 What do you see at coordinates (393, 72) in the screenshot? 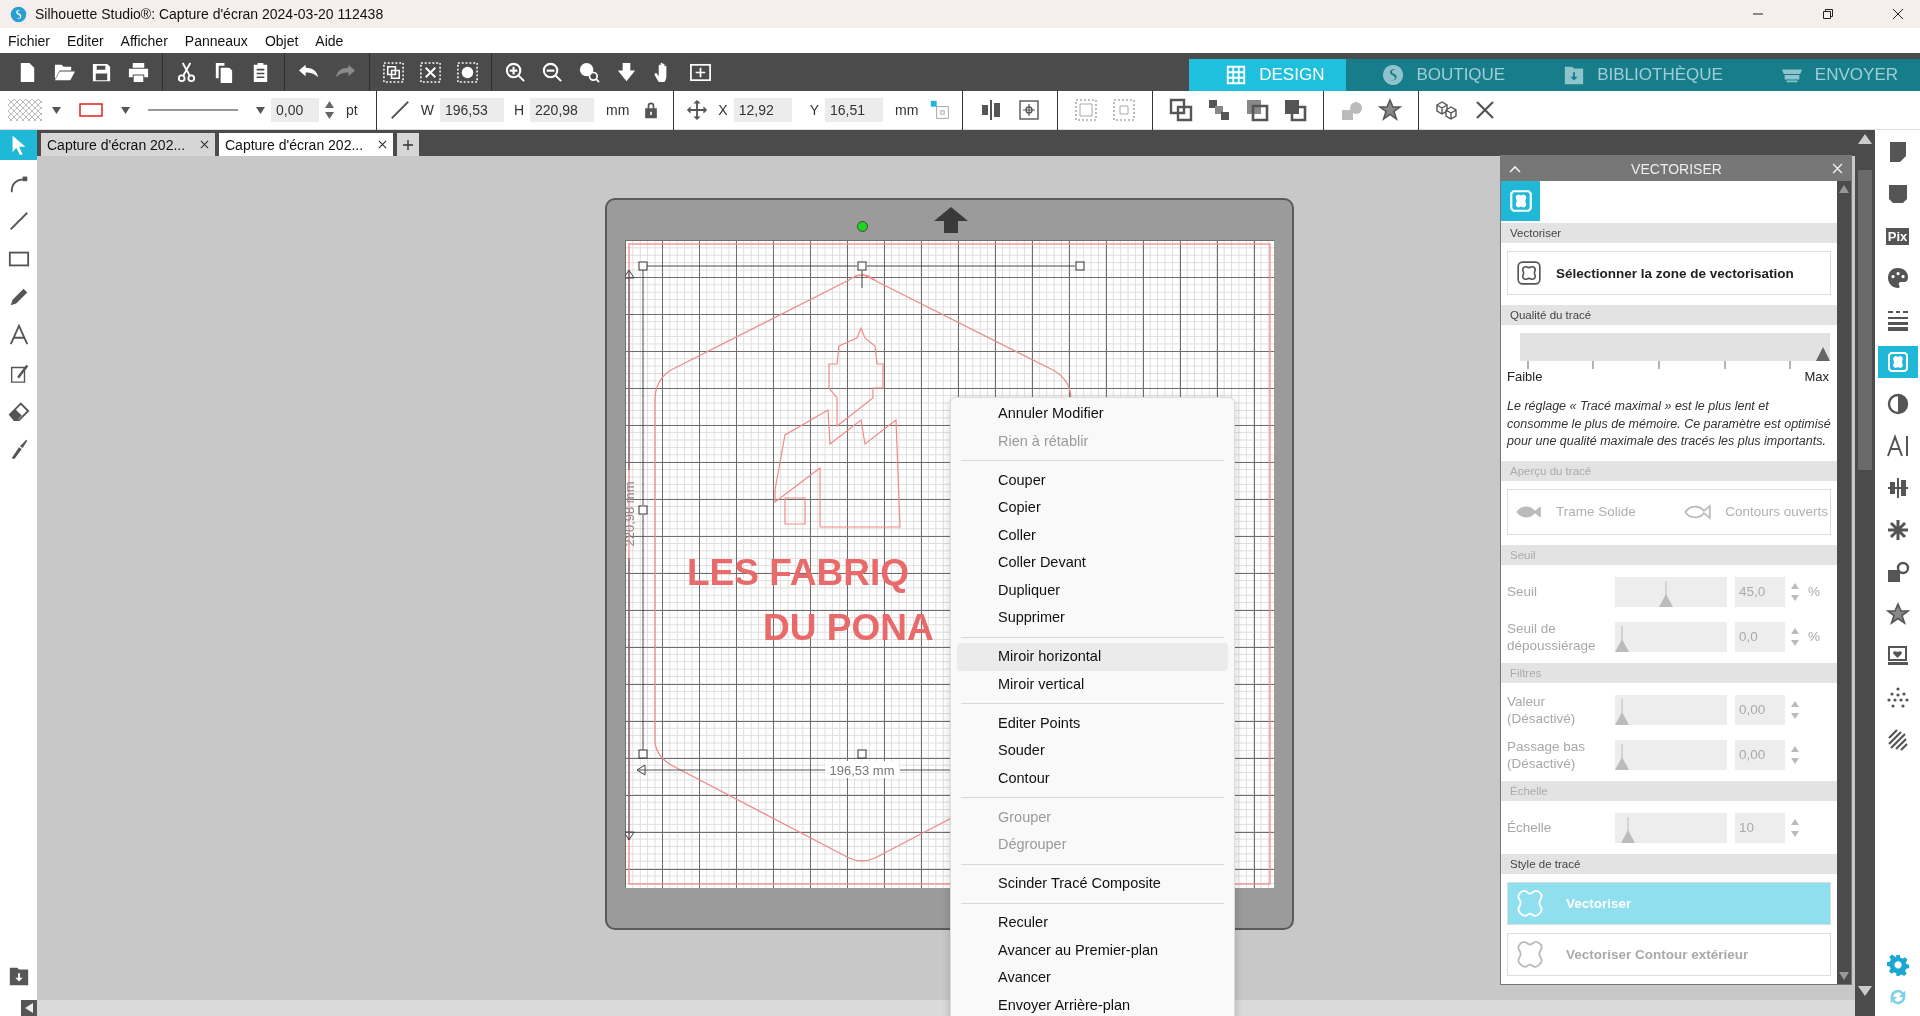
I see `group-icon` at bounding box center [393, 72].